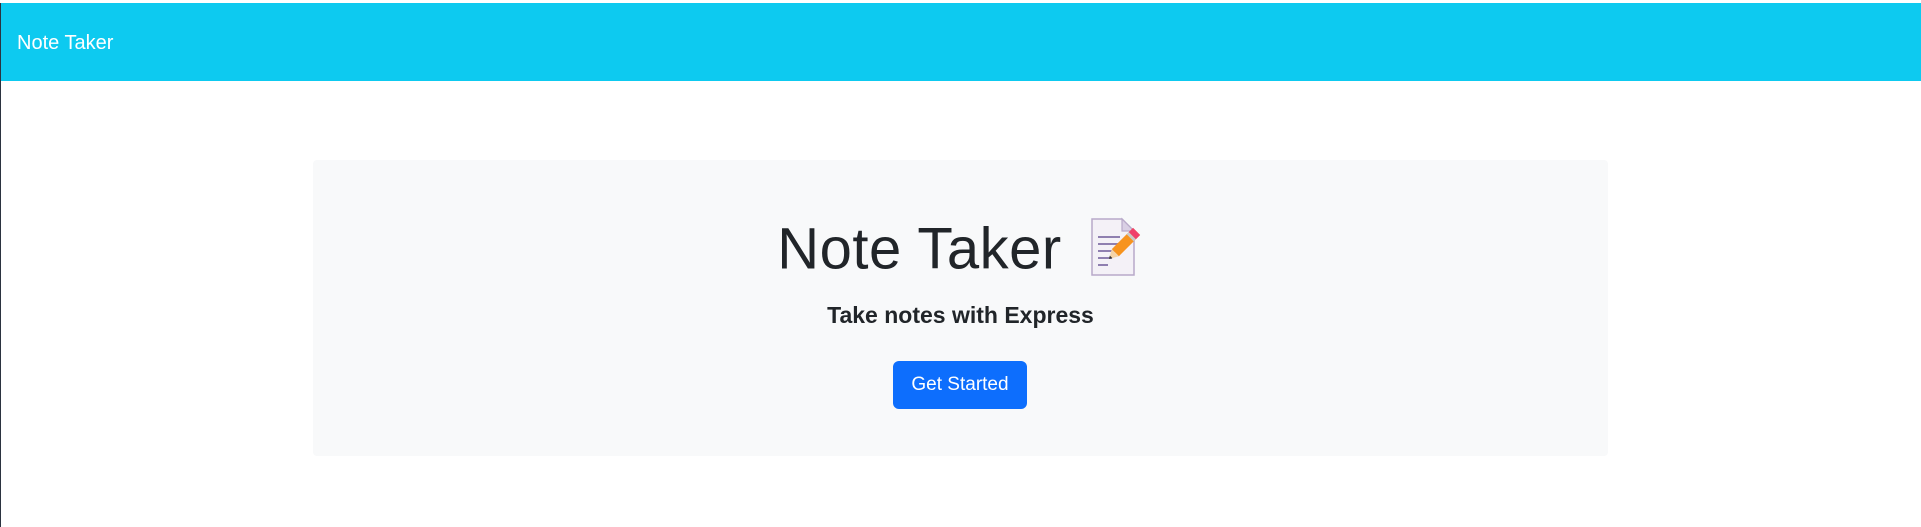  Describe the element at coordinates (65, 43) in the screenshot. I see `navbar-brand-link: Note Taker` at that location.